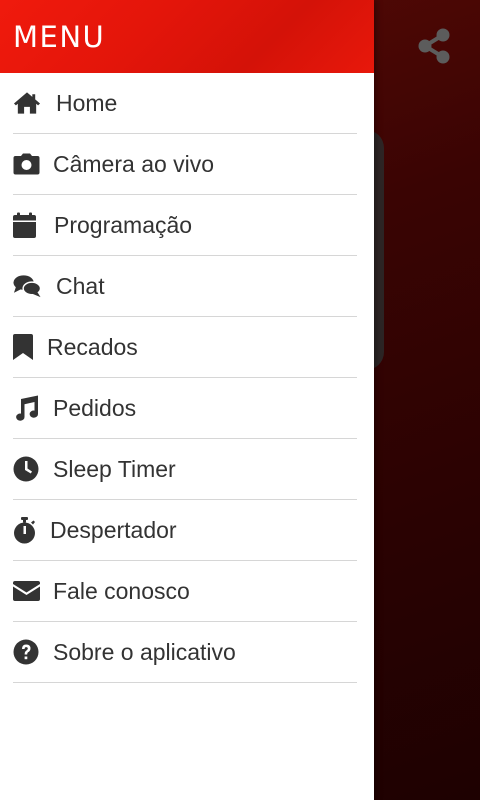 The width and height of the screenshot is (480, 800). I want to click on menu-item-recados: Recados, so click(185, 347).